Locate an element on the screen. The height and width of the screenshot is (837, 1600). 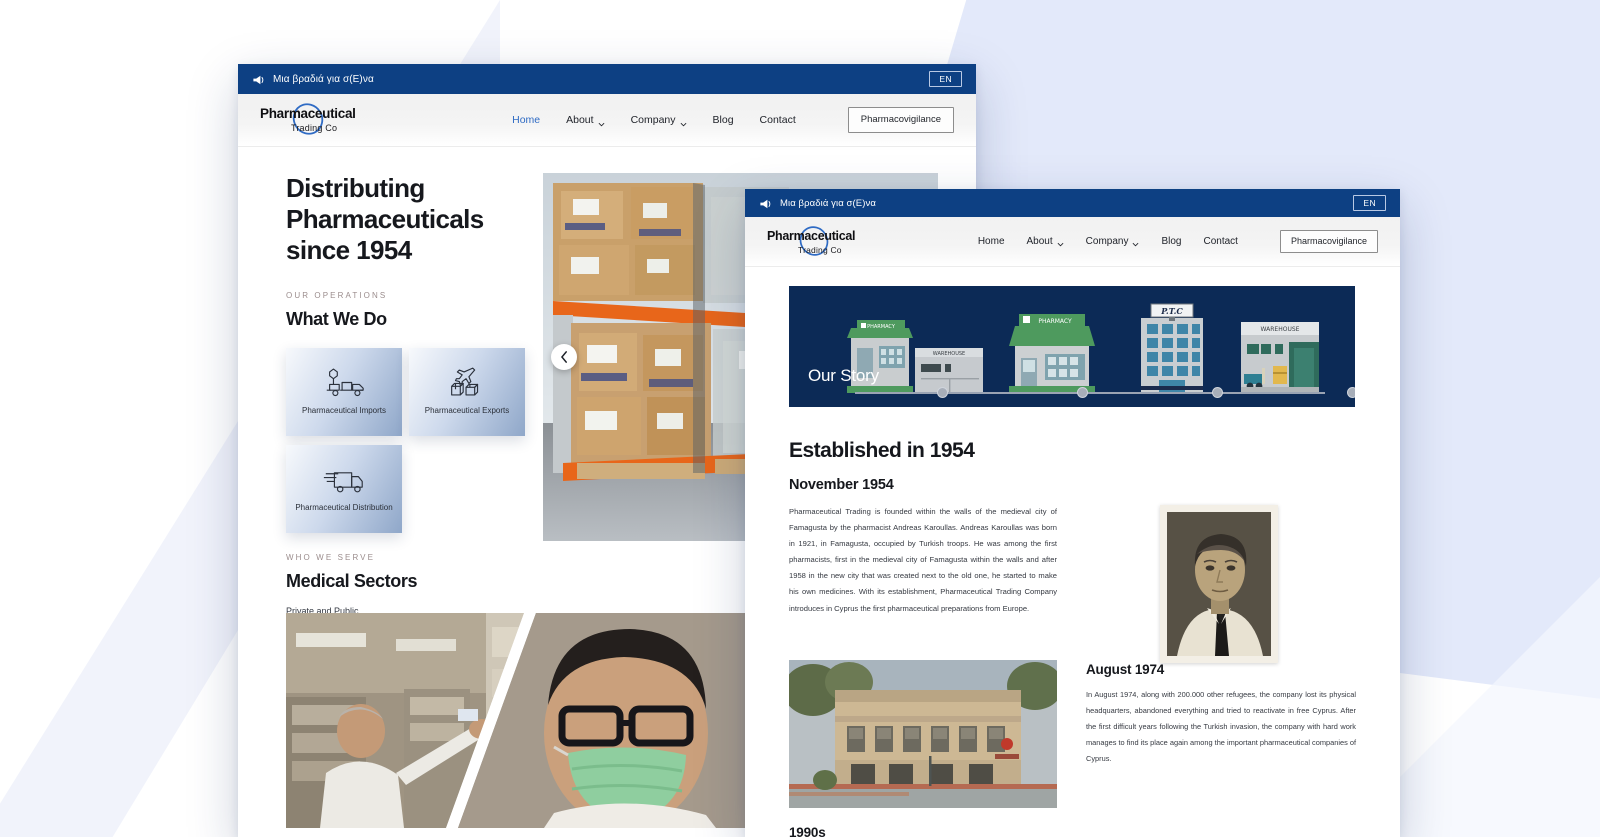
carousel-prev-button is located at coordinates (564, 357).